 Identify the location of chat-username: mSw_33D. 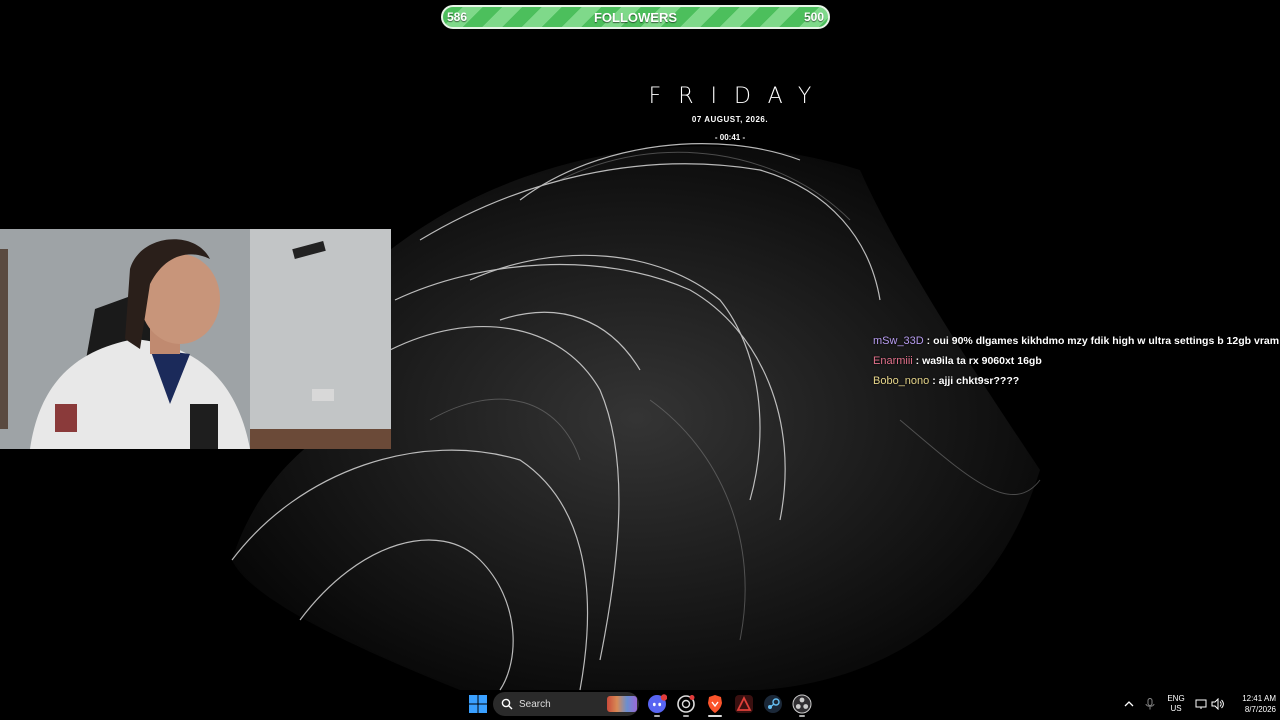
(898, 341).